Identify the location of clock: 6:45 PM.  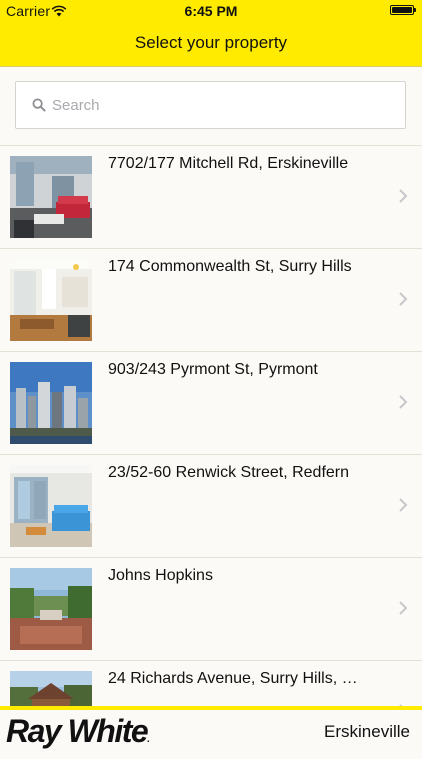
(211, 11).